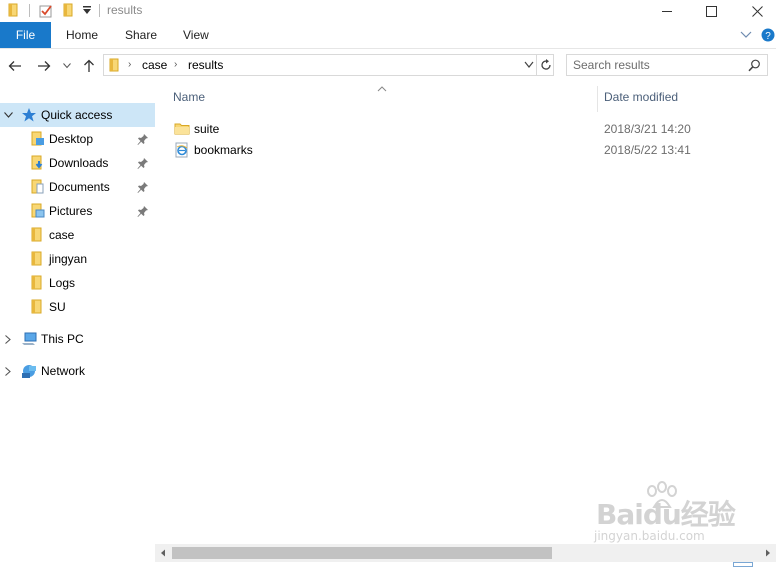  Describe the element at coordinates (68, 10) in the screenshot. I see `new-folder-icon` at that location.